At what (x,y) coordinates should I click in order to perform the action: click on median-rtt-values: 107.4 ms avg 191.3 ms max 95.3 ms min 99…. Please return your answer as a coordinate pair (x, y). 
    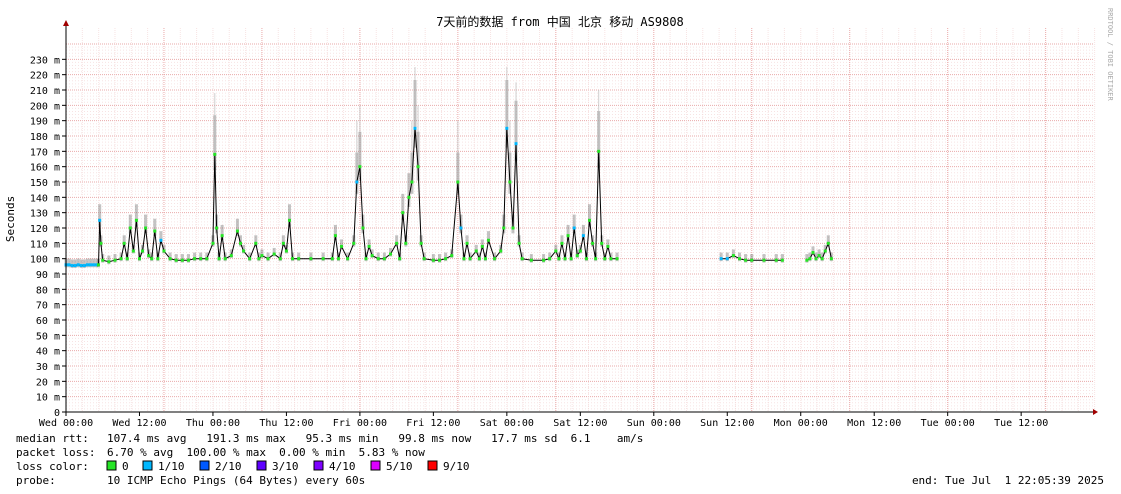
    Looking at the image, I should click on (375, 438).